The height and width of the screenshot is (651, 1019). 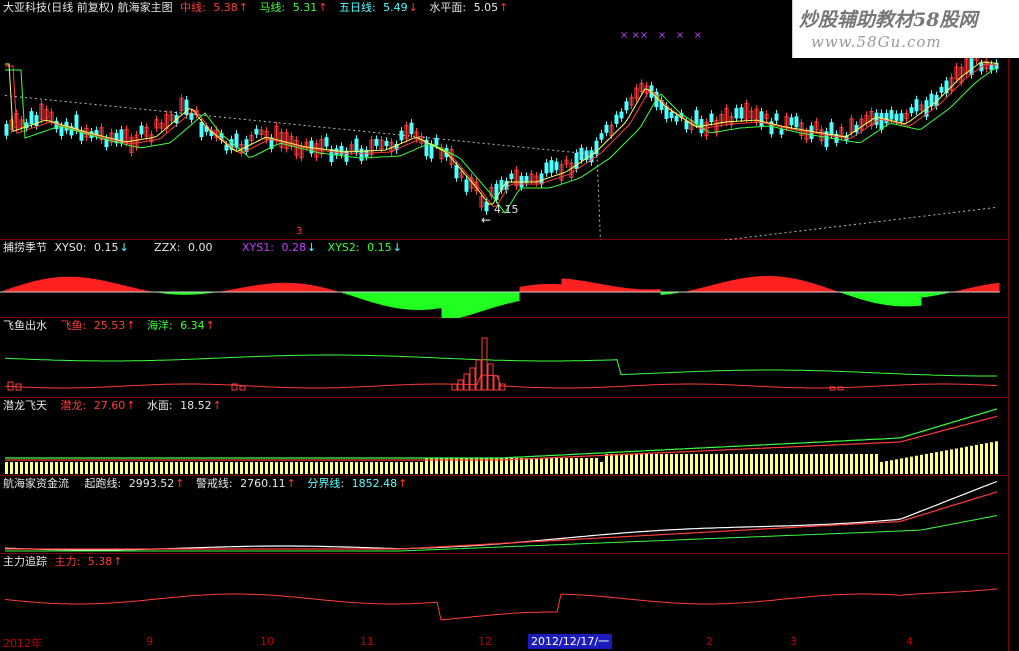 What do you see at coordinates (91, 247) in the screenshot?
I see `bulao-xys0: XYS0: 0.15↓` at bounding box center [91, 247].